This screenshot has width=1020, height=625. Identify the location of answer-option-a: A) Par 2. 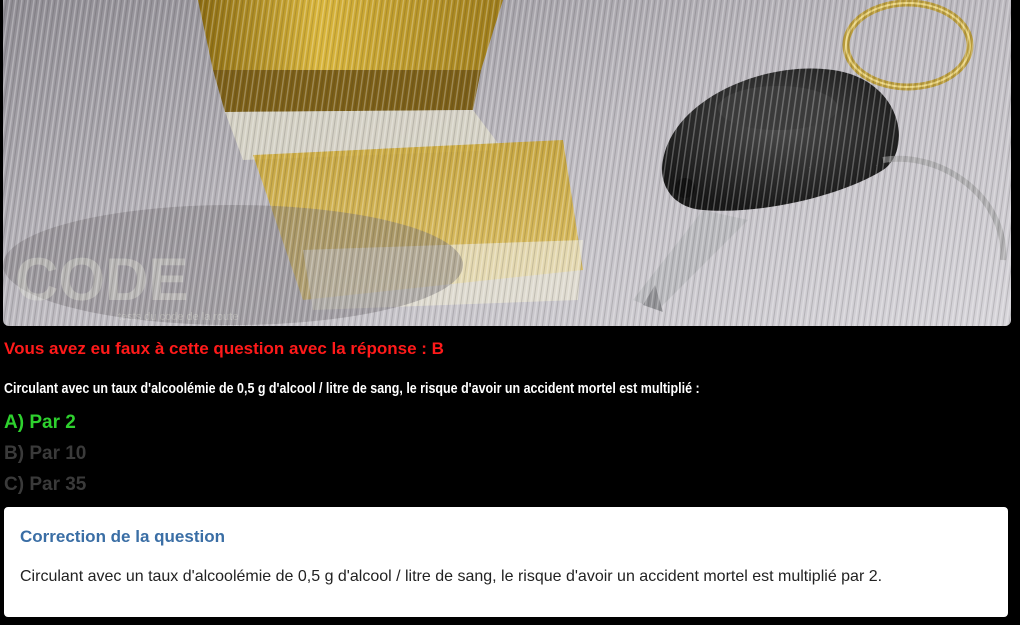
(40, 423).